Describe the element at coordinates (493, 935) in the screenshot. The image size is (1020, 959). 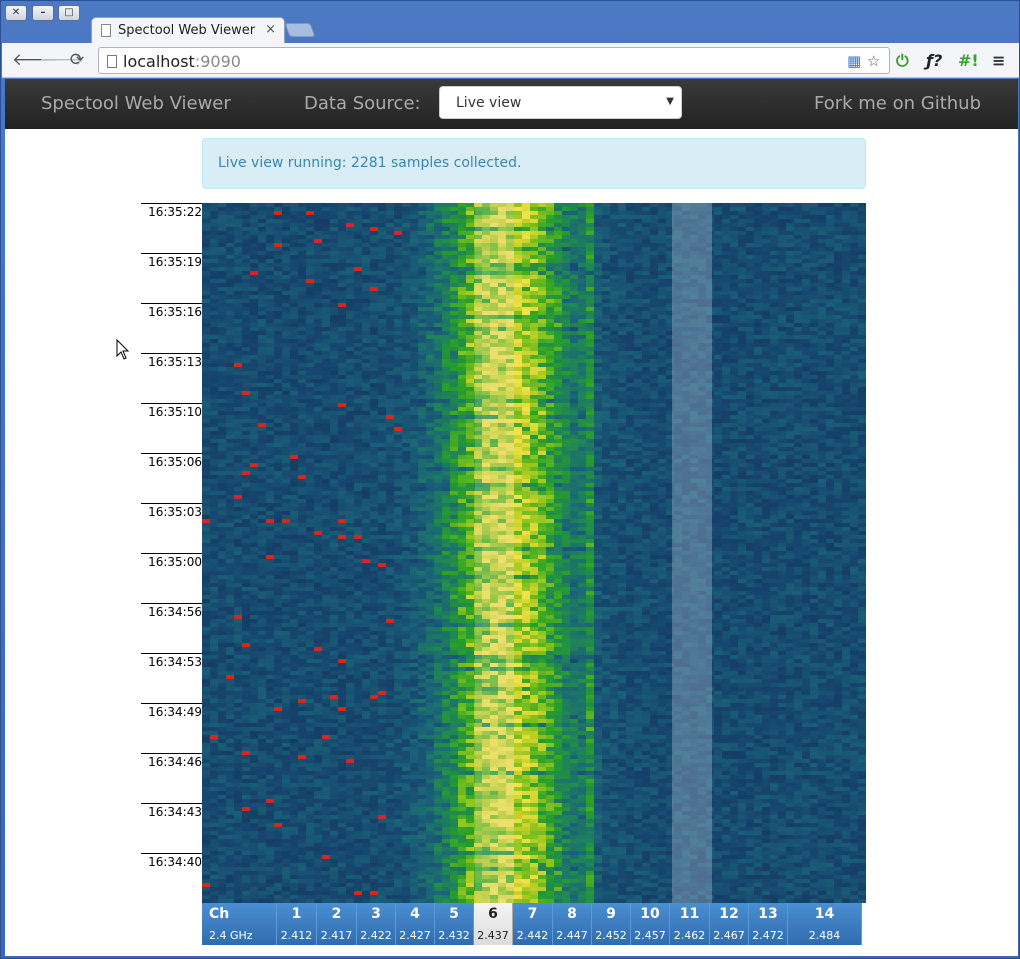
I see `channel-frequency: 2.437` at that location.